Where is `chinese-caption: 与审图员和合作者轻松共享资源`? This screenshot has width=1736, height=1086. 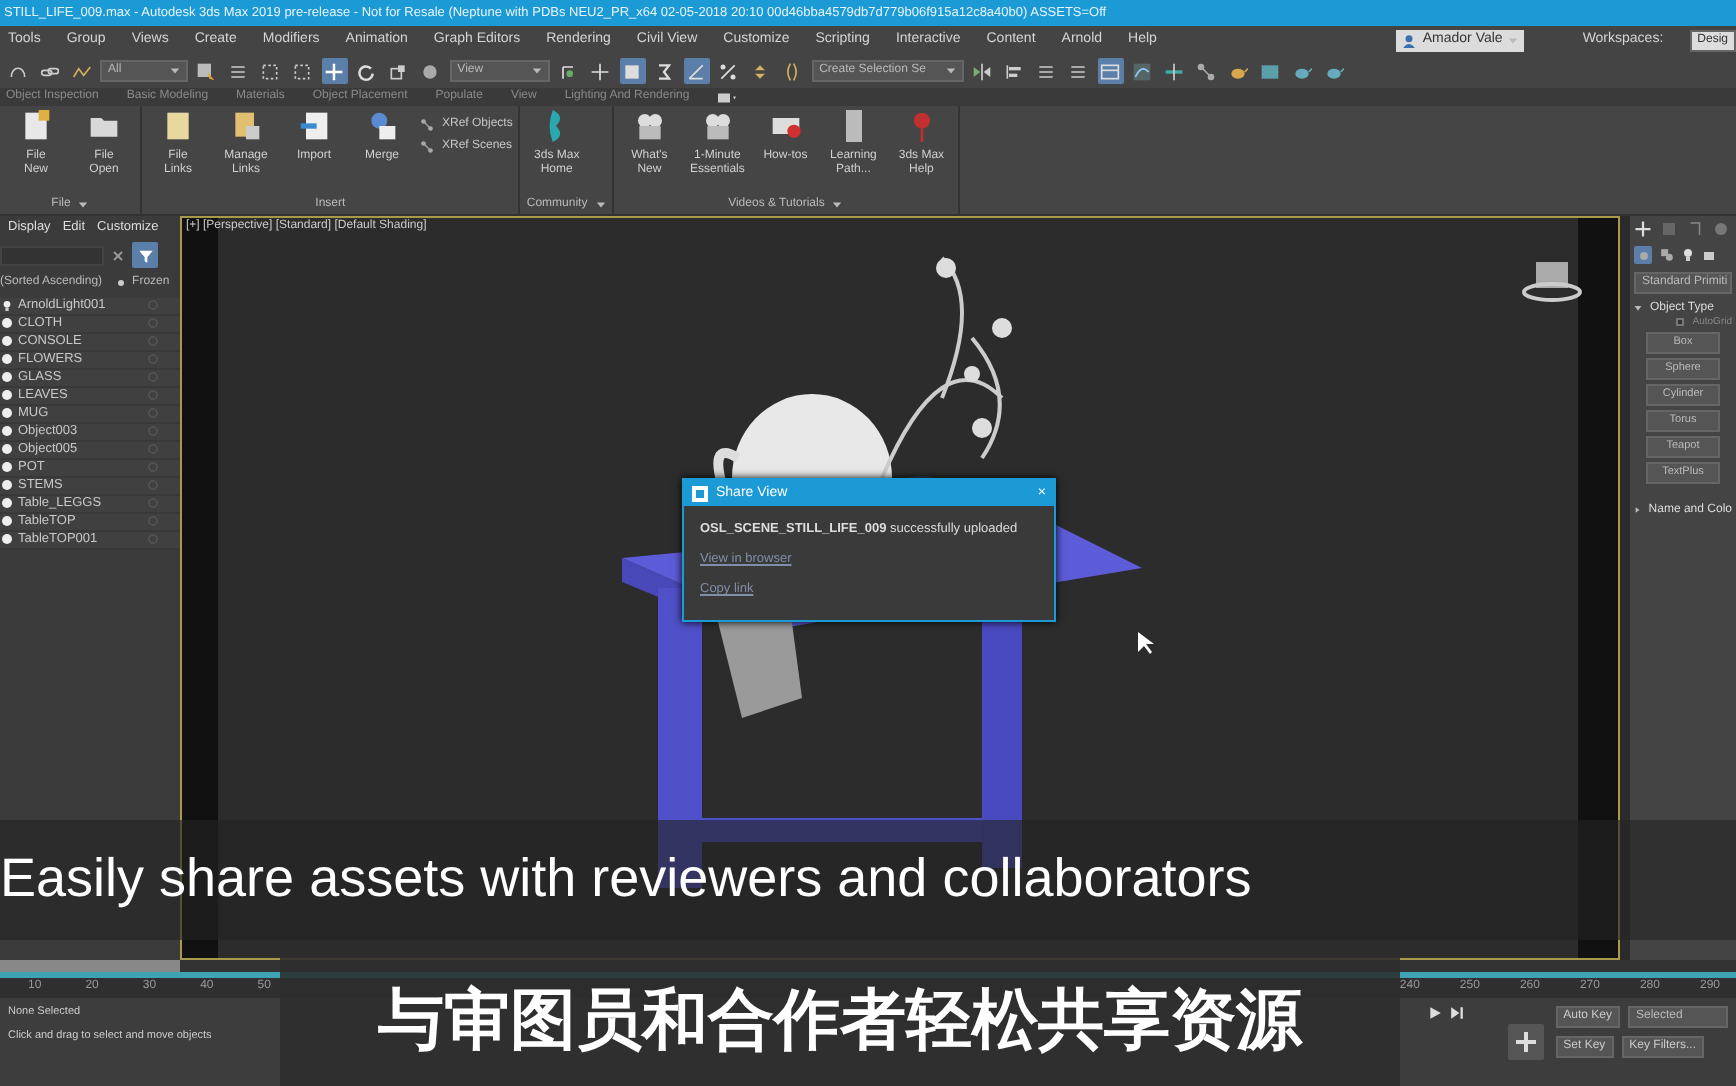
chinese-caption: 与审图员和合作者轻松共享资源 is located at coordinates (840, 1021).